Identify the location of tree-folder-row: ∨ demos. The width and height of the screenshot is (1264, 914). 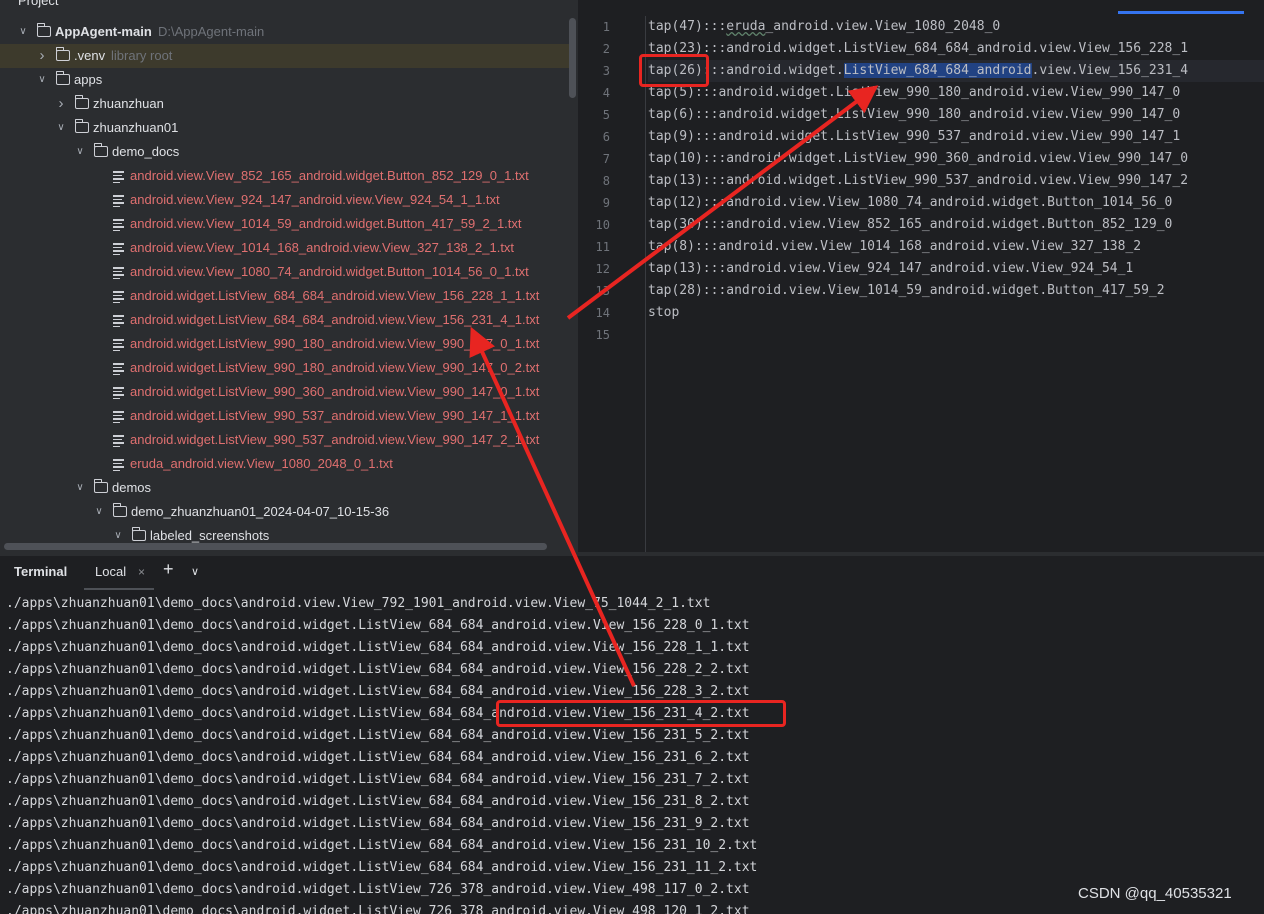
(285, 488).